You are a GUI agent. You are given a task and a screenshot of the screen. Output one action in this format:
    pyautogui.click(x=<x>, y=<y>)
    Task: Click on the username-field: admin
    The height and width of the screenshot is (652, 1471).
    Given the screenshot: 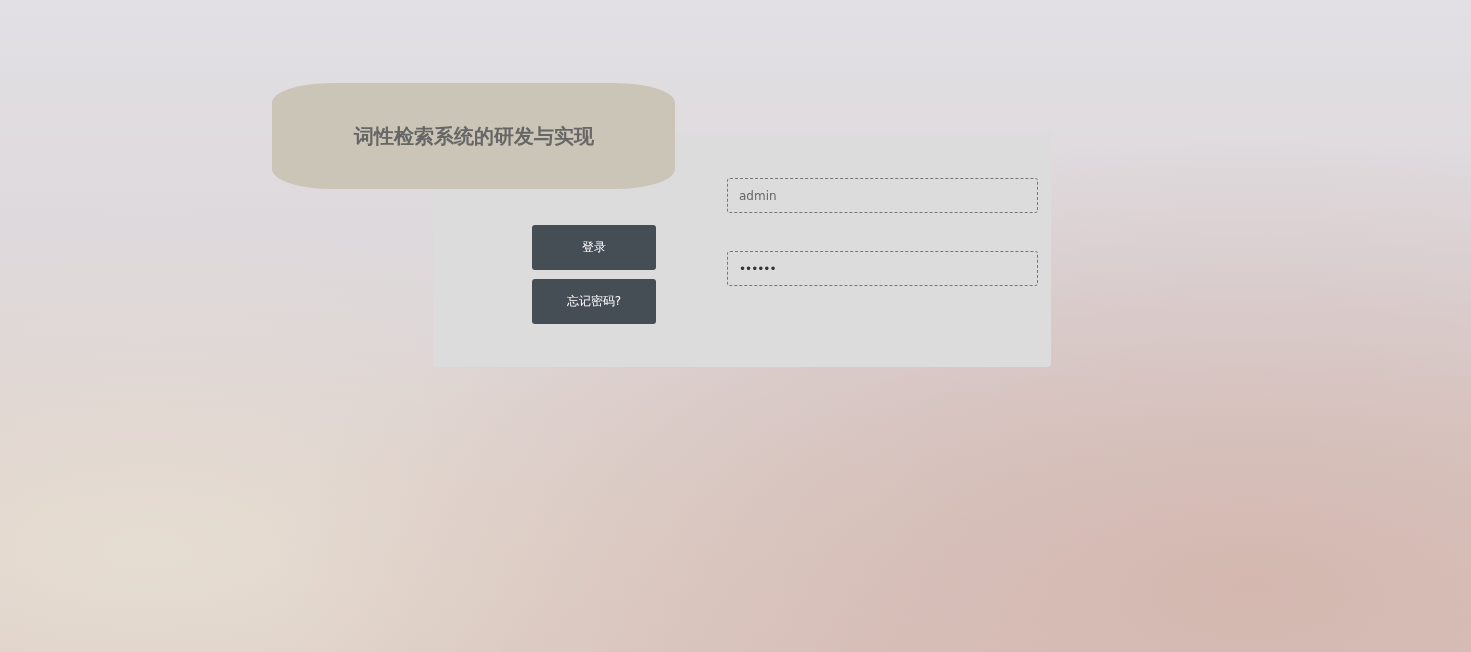 What is the action you would take?
    pyautogui.click(x=882, y=195)
    